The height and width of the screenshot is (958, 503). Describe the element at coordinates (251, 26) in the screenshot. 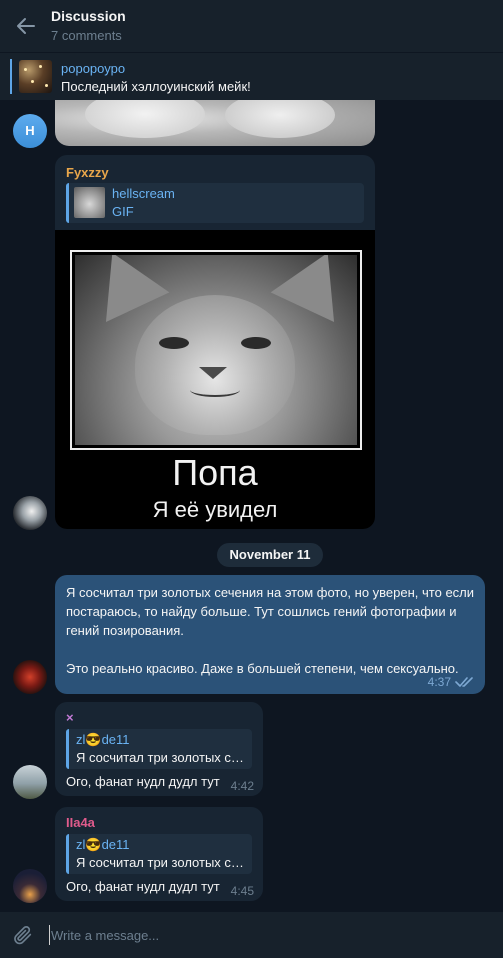

I see `header: Discussion 7 comments` at that location.